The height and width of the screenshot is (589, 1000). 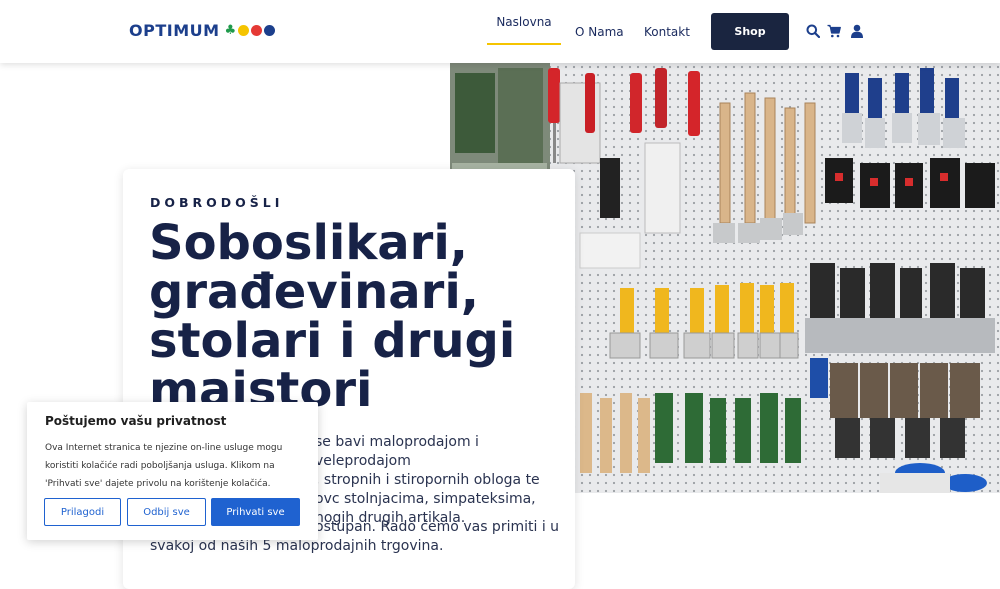 I want to click on logo-text: OPTIMUM, so click(x=174, y=30).